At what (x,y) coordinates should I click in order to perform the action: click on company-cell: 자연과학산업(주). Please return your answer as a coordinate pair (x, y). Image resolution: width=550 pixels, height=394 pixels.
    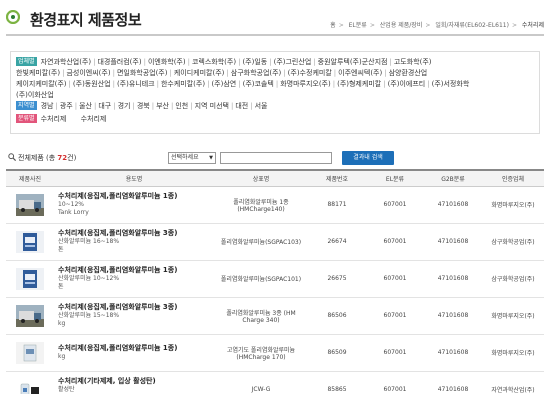
    Looking at the image, I should click on (513, 382).